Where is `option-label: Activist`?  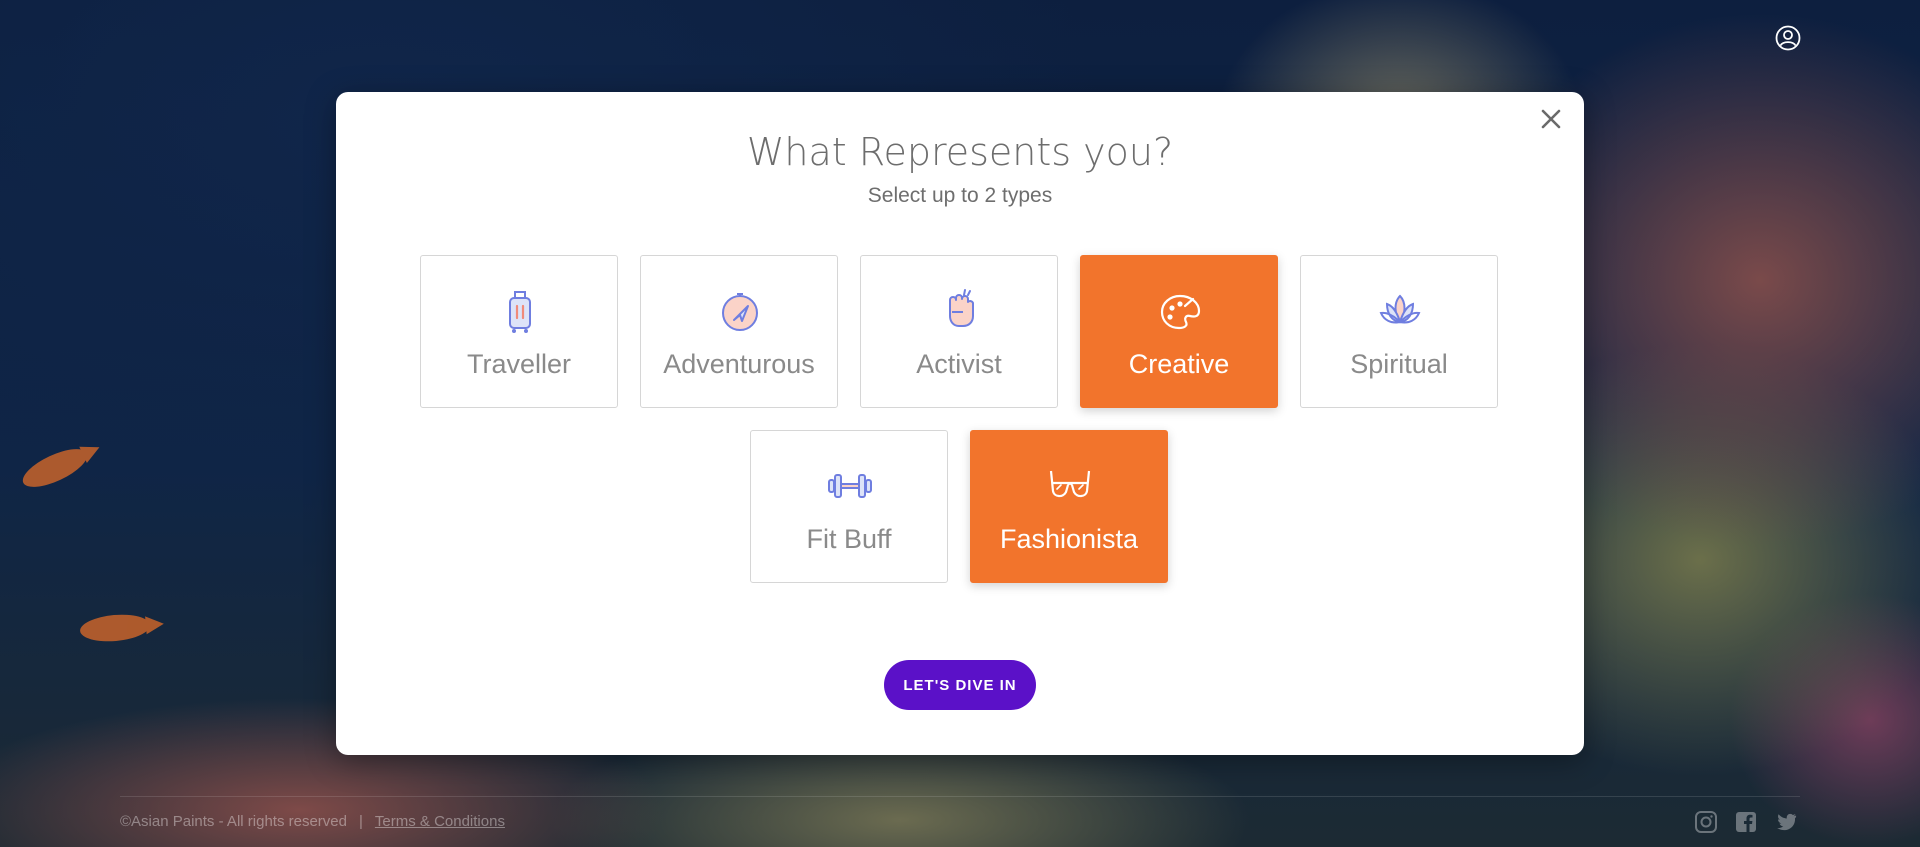 option-label: Activist is located at coordinates (959, 364).